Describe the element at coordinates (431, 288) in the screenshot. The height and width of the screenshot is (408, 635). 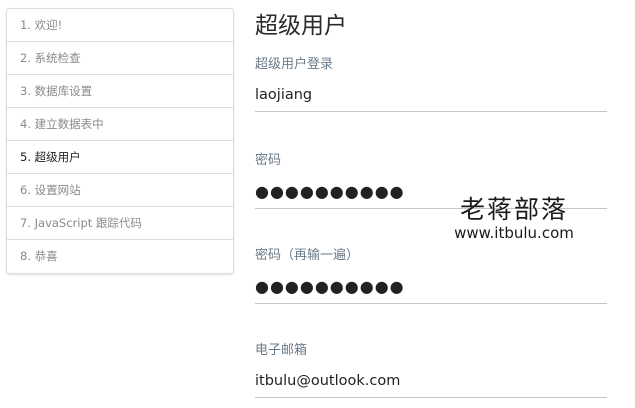
I see `password-repeat-input: ●●●●●●●●●●` at that location.